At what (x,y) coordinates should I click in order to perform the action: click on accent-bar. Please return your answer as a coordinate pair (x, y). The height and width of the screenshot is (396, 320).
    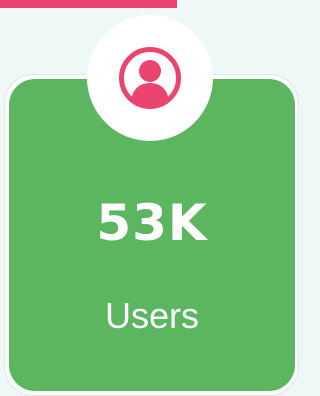
    Looking at the image, I should click on (88, 4).